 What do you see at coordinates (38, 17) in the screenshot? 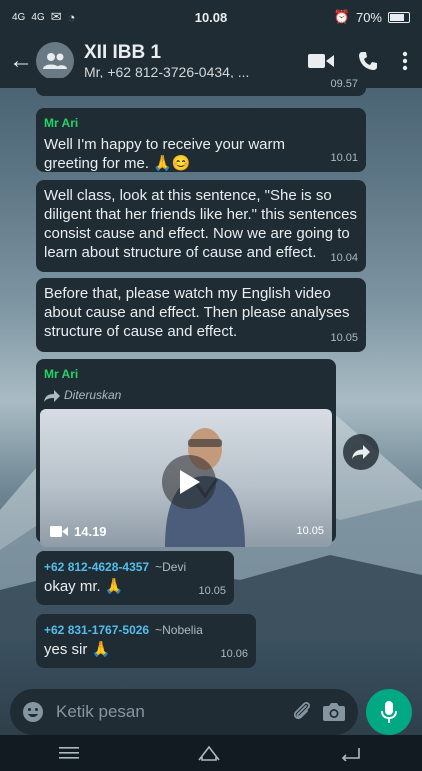
I see `signal-2: 4G` at bounding box center [38, 17].